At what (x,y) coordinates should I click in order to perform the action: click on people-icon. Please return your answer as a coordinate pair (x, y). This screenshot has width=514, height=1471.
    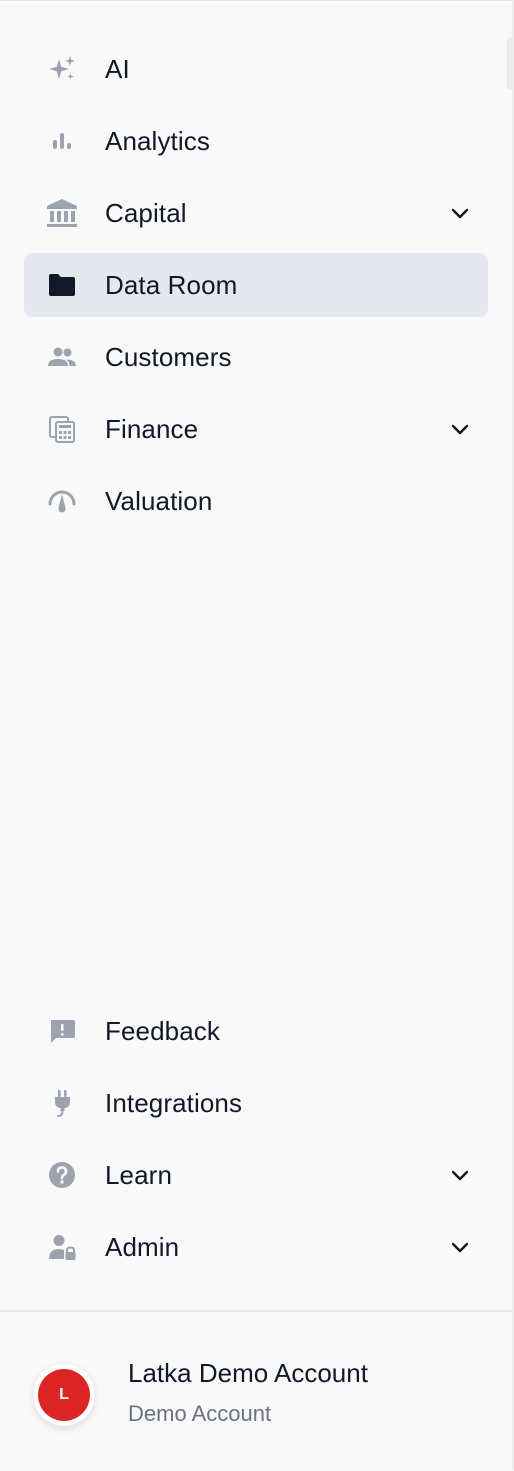
    Looking at the image, I should click on (62, 357).